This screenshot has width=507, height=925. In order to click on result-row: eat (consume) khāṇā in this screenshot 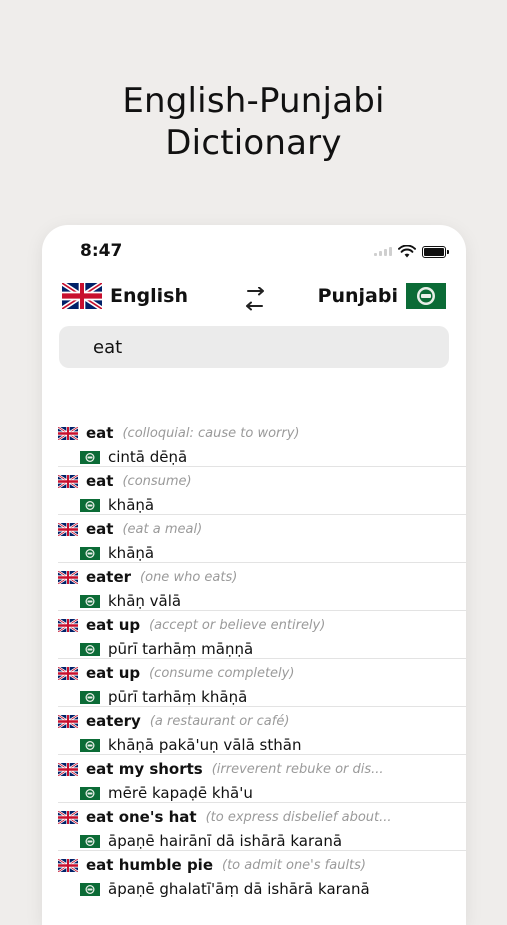, I will do `click(254, 491)`.